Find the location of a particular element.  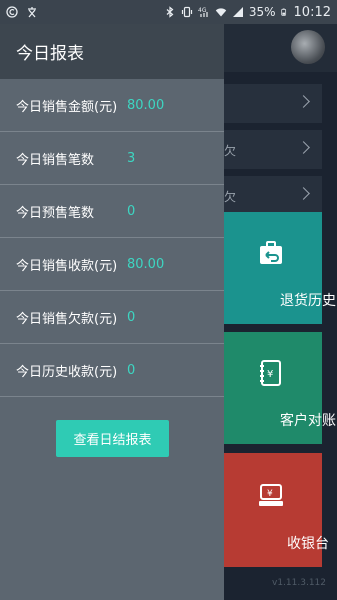

stat-label: 今日预售笔数 is located at coordinates (55, 213).